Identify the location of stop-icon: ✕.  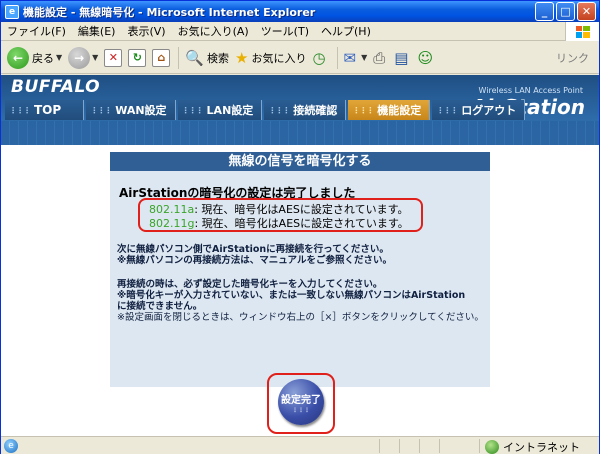
(113, 57).